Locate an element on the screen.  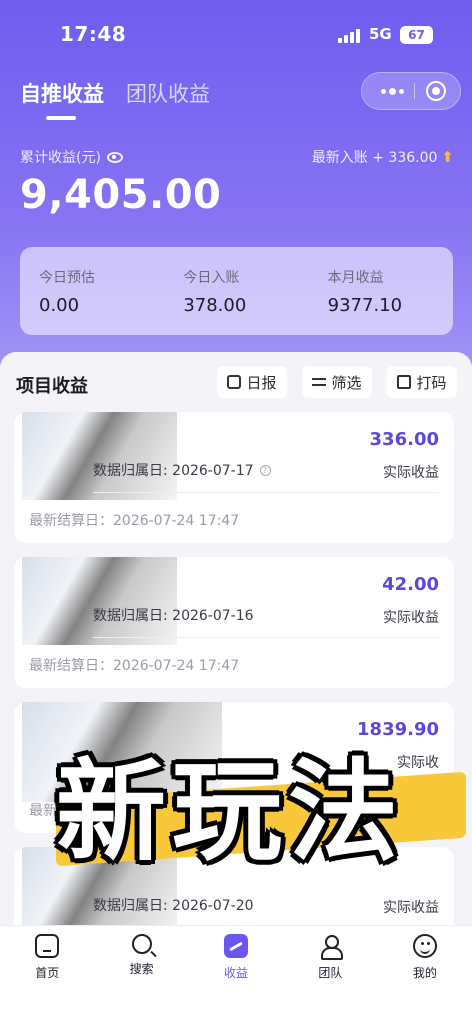
card-date: 数据归属日: 2026-07-20 is located at coordinates (173, 905).